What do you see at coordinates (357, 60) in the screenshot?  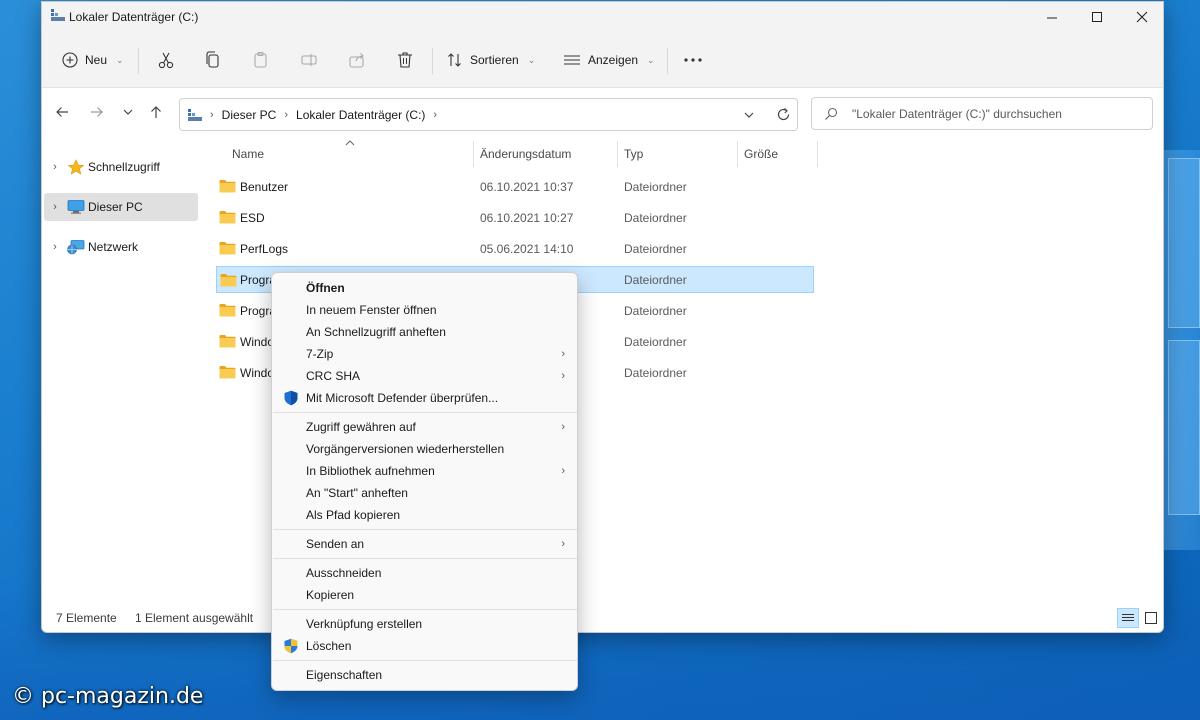 I see `share-button` at bounding box center [357, 60].